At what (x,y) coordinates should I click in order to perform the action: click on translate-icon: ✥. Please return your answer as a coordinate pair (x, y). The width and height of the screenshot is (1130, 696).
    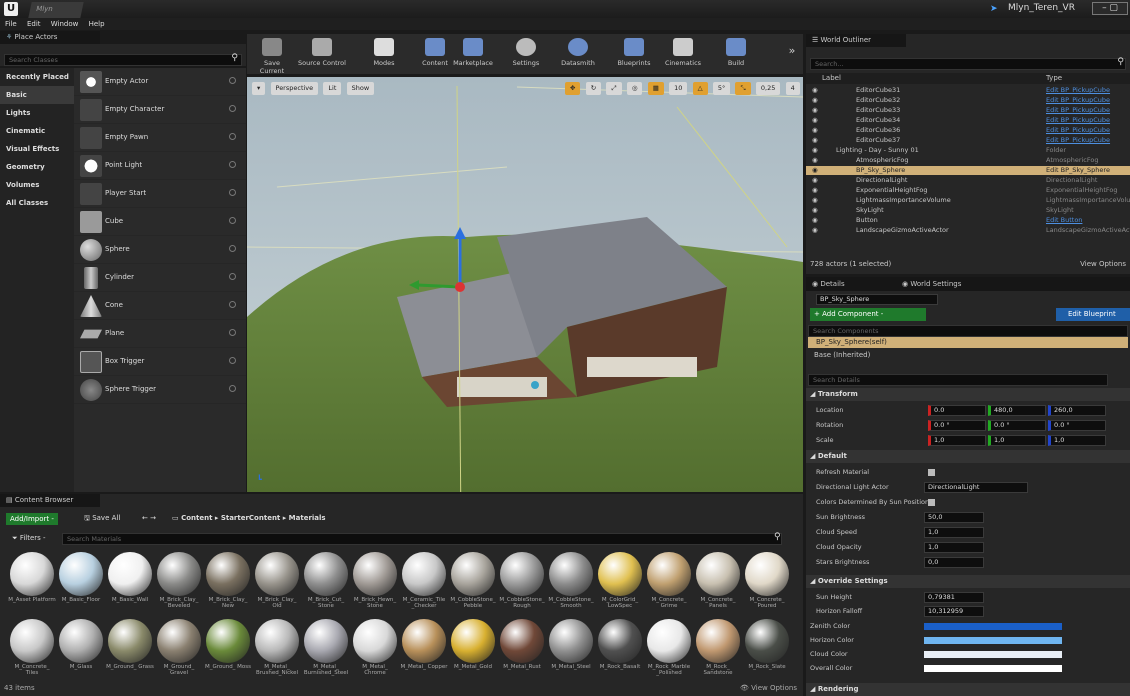
    Looking at the image, I should click on (573, 88).